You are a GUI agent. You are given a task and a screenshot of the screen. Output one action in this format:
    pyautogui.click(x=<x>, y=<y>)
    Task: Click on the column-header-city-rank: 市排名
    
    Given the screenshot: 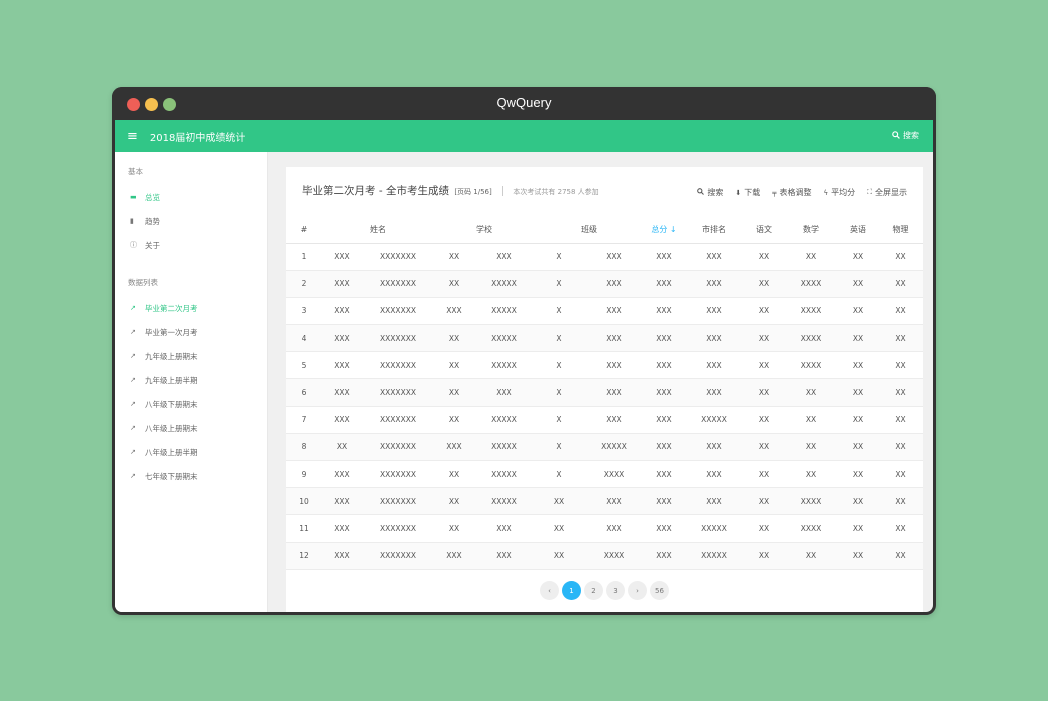 What is the action you would take?
    pyautogui.click(x=714, y=230)
    